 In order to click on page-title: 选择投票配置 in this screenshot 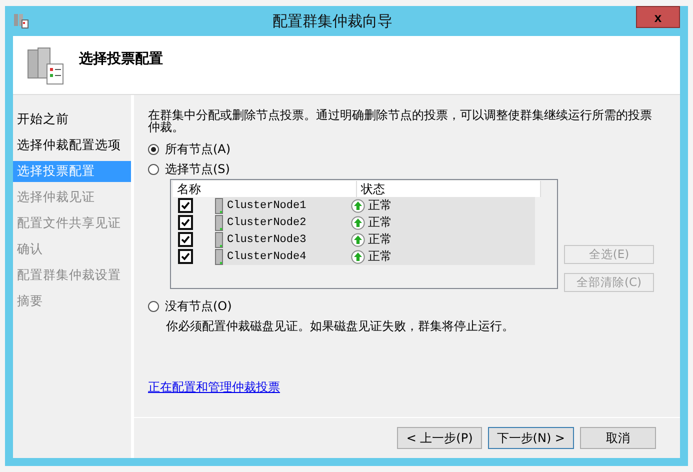, I will do `click(121, 59)`.